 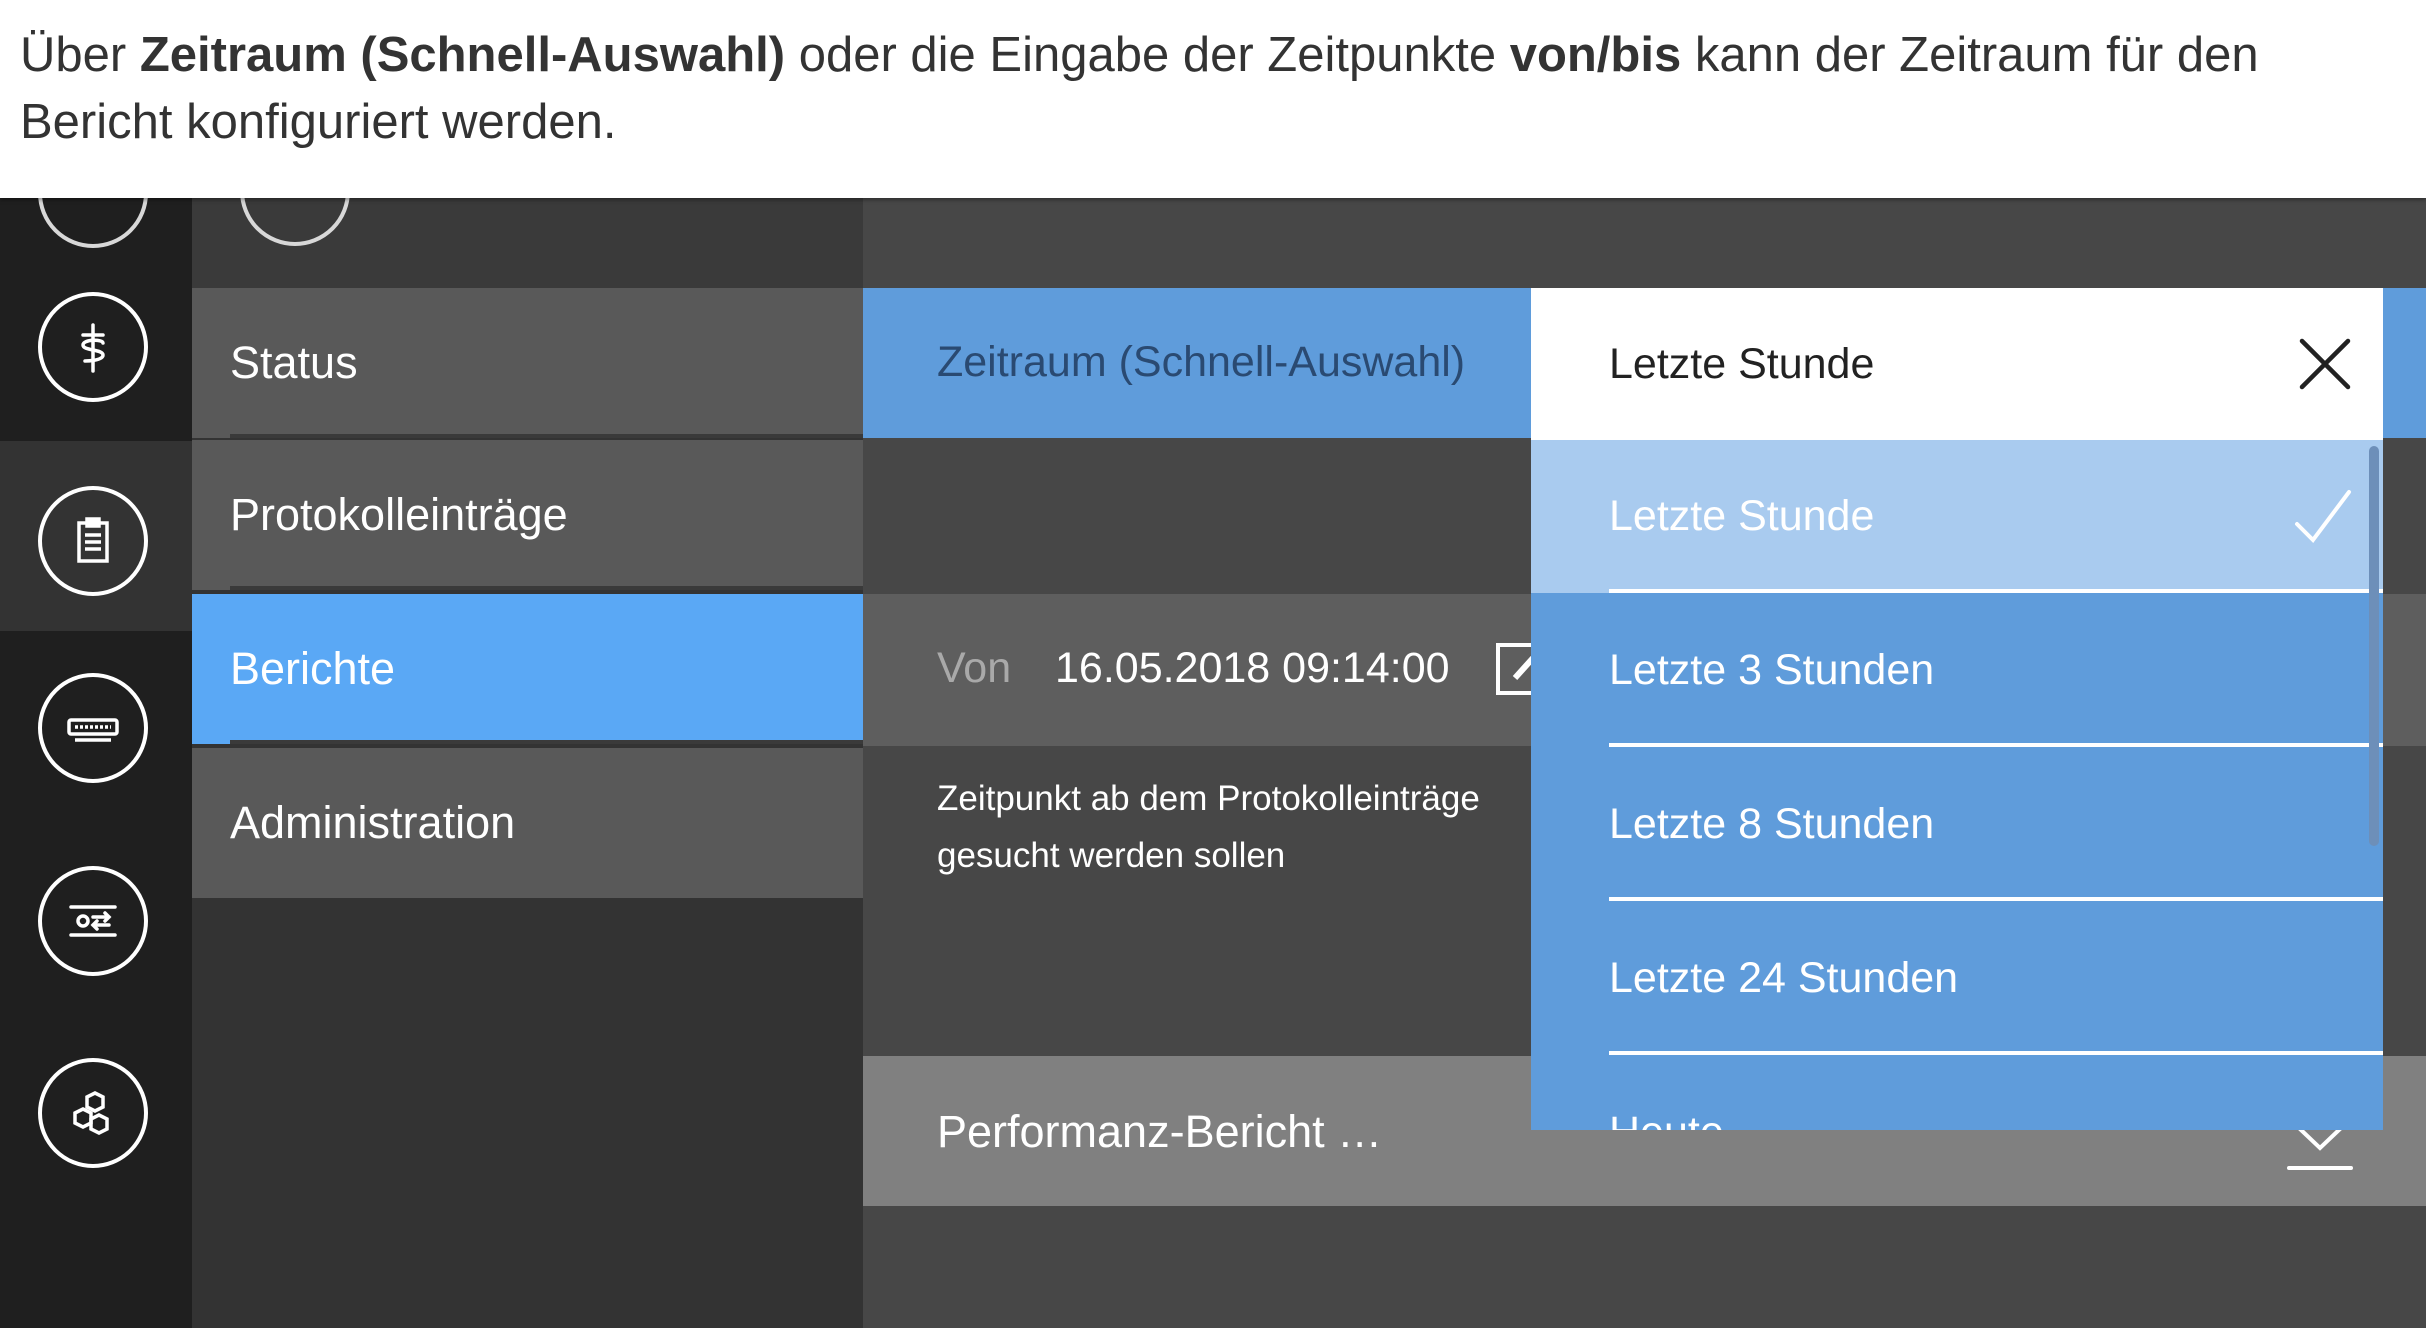 What do you see at coordinates (527, 363) in the screenshot?
I see `nav-item-status: Status` at bounding box center [527, 363].